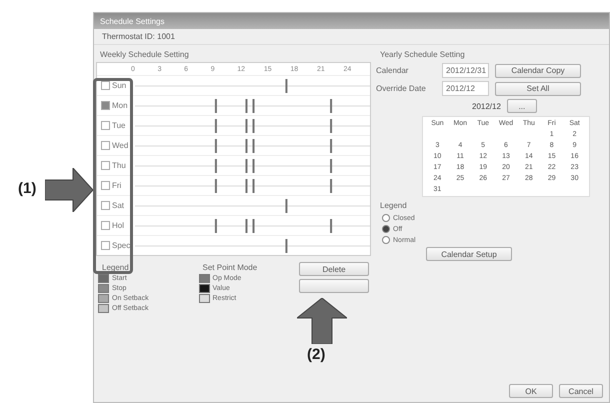  I want to click on date-field: 2012/12, so click(465, 88).